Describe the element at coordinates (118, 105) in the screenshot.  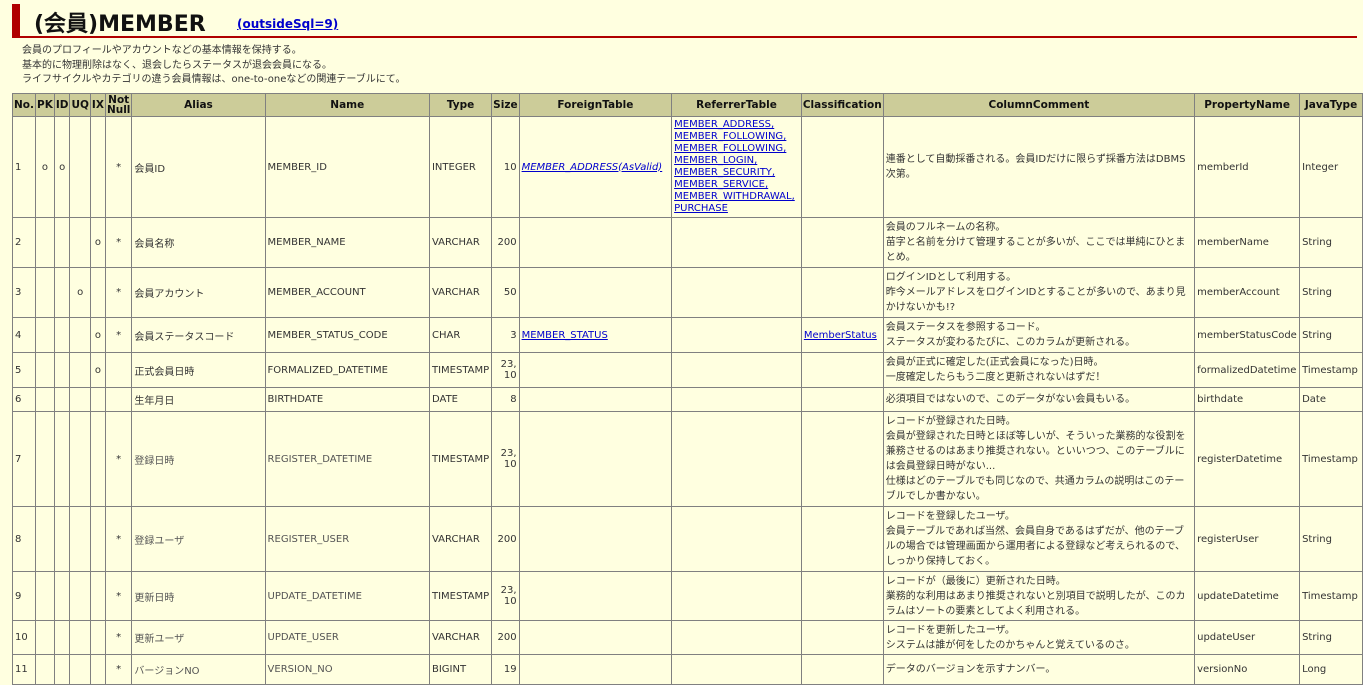
I see `header-not-null: Not Null` at that location.